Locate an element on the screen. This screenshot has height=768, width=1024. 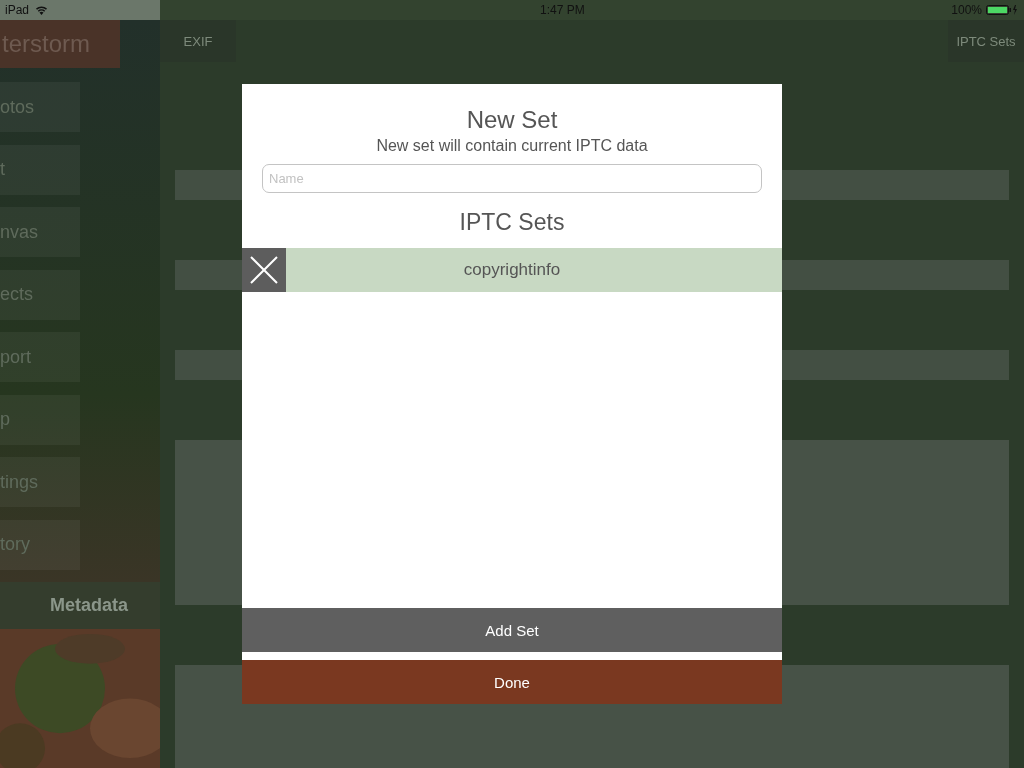
set-row: copyrightinfo is located at coordinates (512, 270).